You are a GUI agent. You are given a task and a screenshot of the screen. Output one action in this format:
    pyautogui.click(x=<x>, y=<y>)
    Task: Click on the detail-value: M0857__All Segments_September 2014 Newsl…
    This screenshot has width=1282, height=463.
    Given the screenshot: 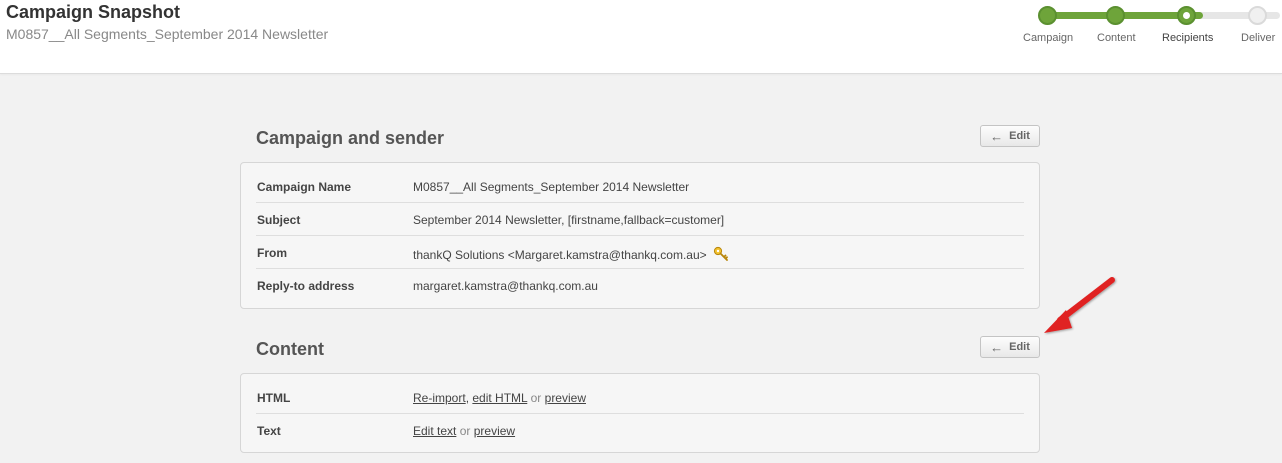 What is the action you would take?
    pyautogui.click(x=551, y=187)
    